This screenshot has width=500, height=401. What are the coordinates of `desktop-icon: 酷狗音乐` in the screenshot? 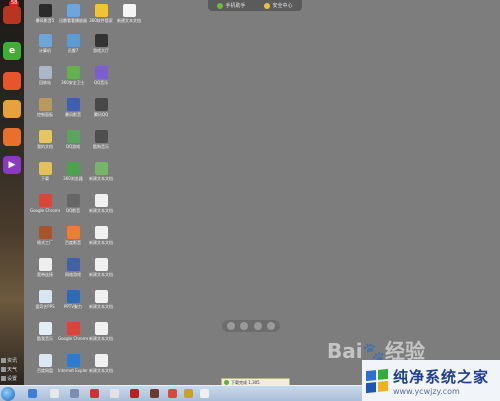 It's located at (101, 145).